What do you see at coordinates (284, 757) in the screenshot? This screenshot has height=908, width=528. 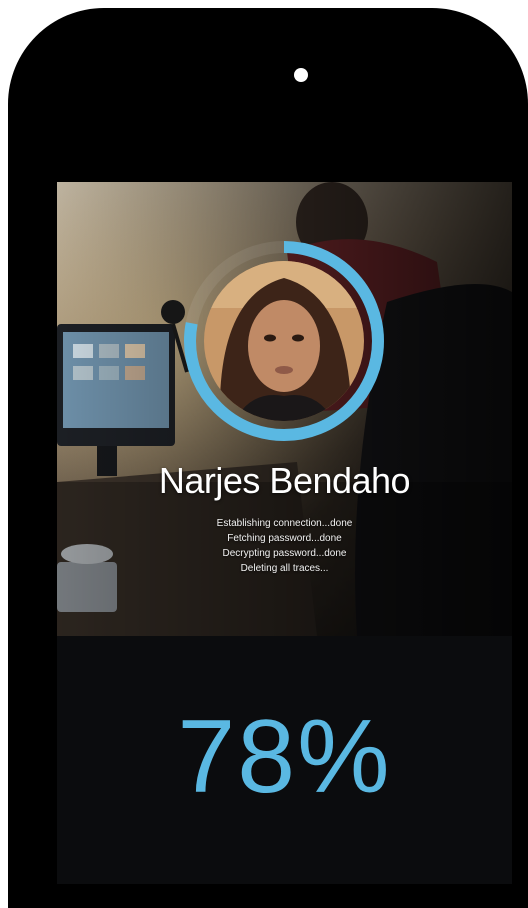 I see `progress-percentage: 78%` at bounding box center [284, 757].